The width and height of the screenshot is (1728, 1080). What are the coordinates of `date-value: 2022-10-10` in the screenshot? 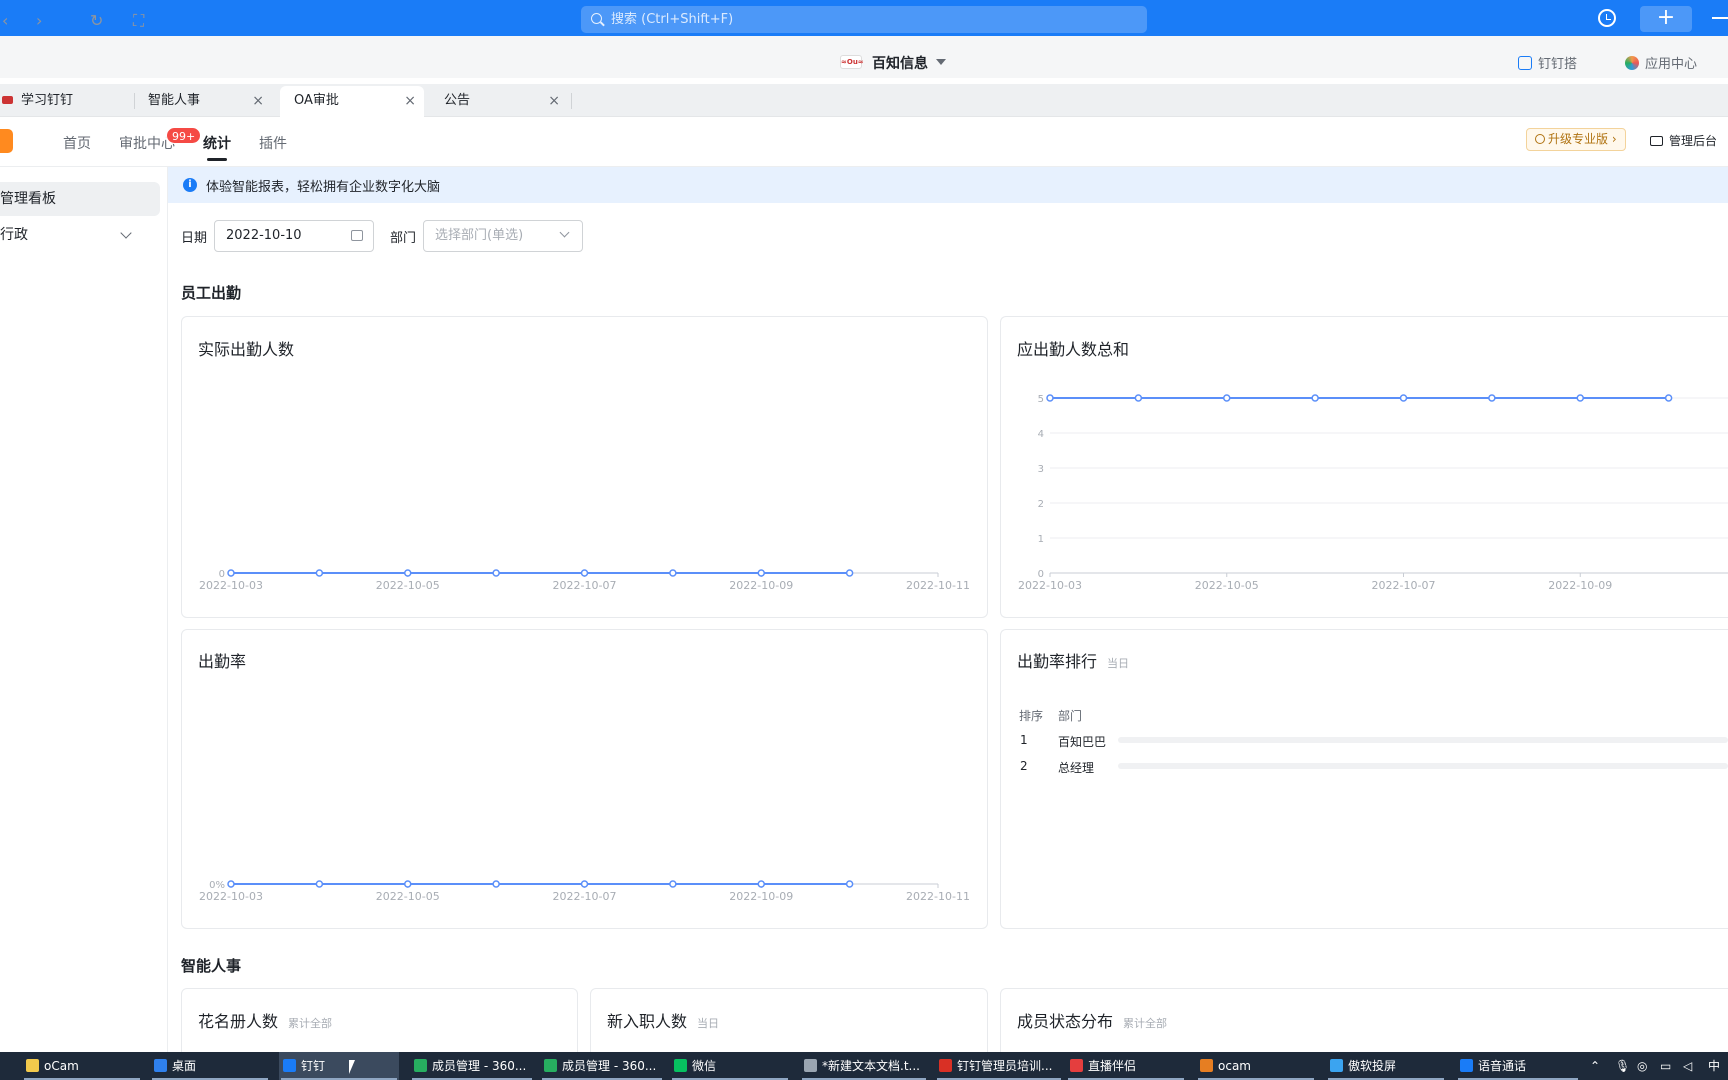 It's located at (264, 235).